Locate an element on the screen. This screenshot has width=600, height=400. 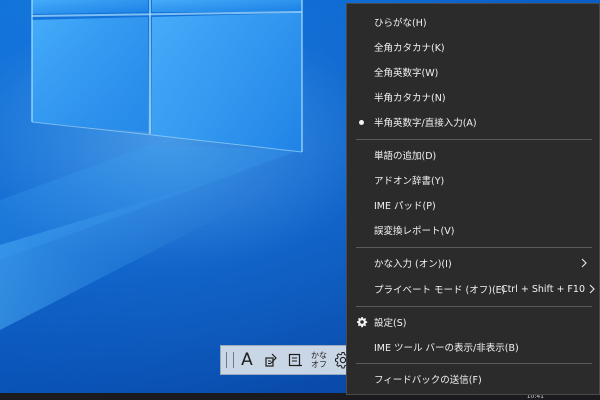
menu-item-label: 半角英数字/直接入力(A) is located at coordinates (425, 123).